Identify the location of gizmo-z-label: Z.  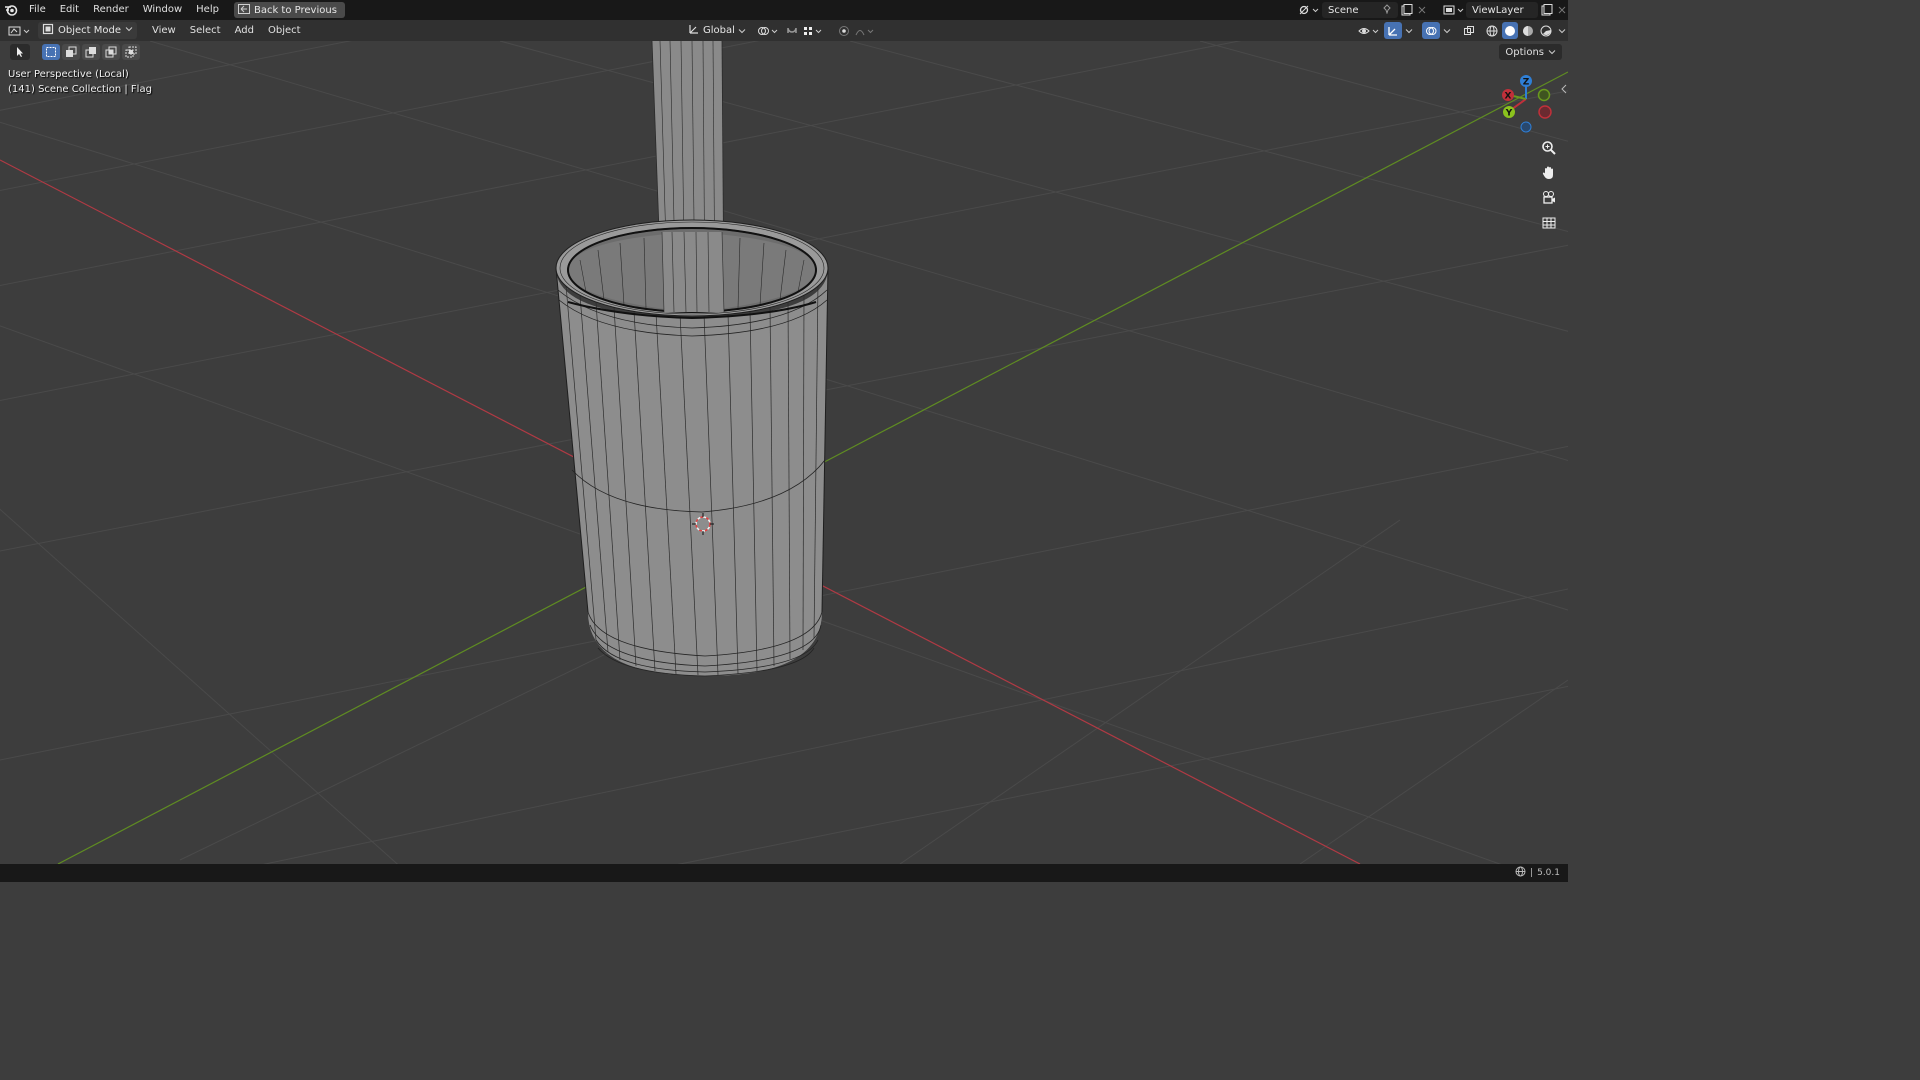
(1526, 83).